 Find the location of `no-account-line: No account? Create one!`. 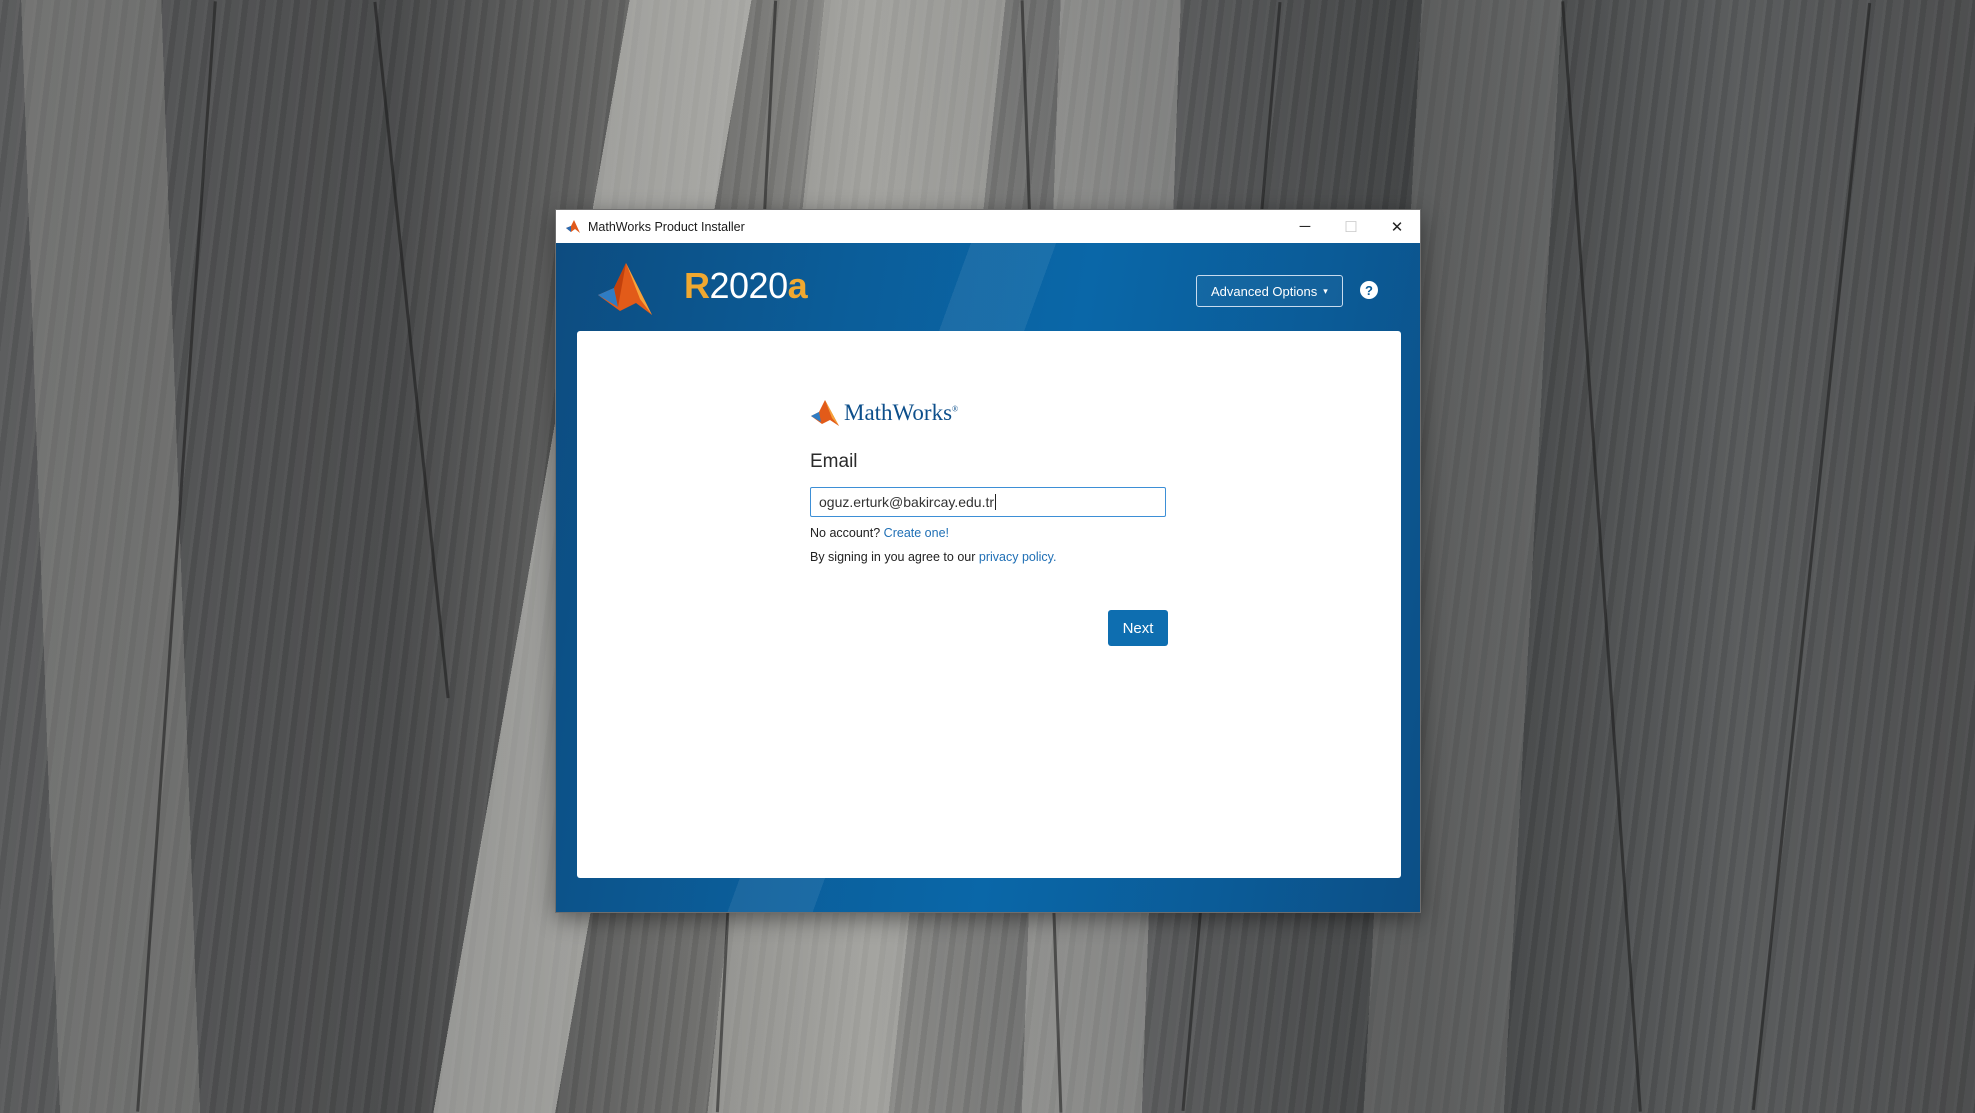

no-account-line: No account? Create one! is located at coordinates (879, 533).